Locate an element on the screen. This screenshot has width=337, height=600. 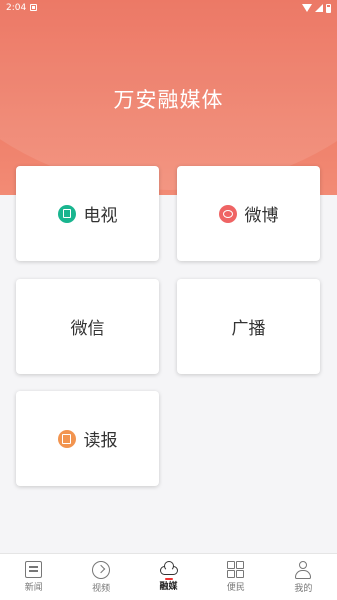
status-icons is located at coordinates (316, 8).